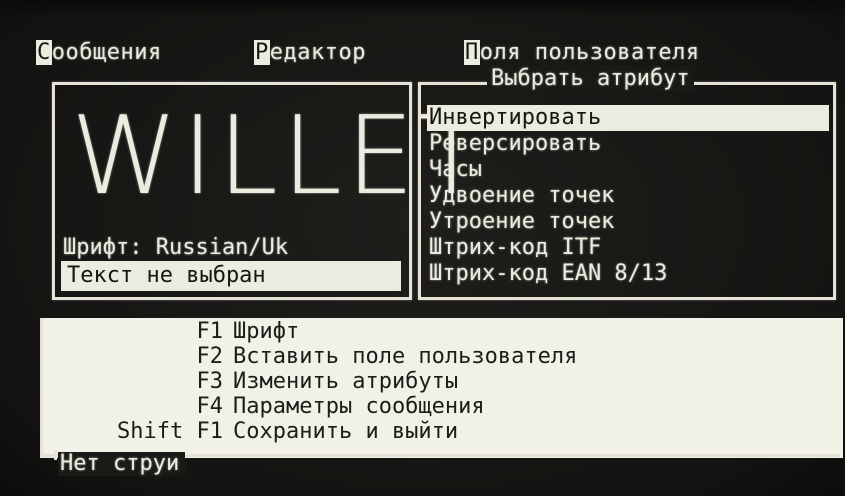  What do you see at coordinates (426, 56) in the screenshot?
I see `menu-bar: Сообщения Редактор Поля пользователя` at bounding box center [426, 56].